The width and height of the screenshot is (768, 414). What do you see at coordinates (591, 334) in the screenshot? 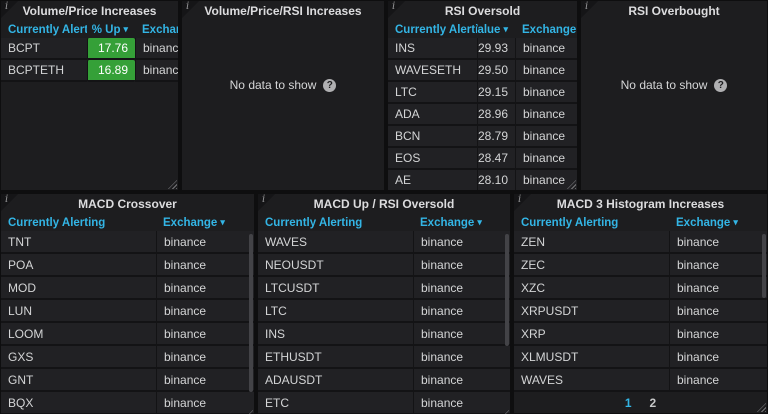
I see `symbol-cell: XRP` at bounding box center [591, 334].